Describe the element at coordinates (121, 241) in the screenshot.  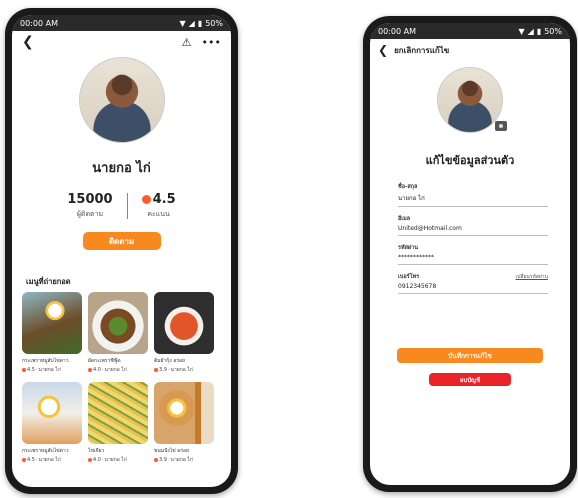
I see `follow-button: ติดตาม` at that location.